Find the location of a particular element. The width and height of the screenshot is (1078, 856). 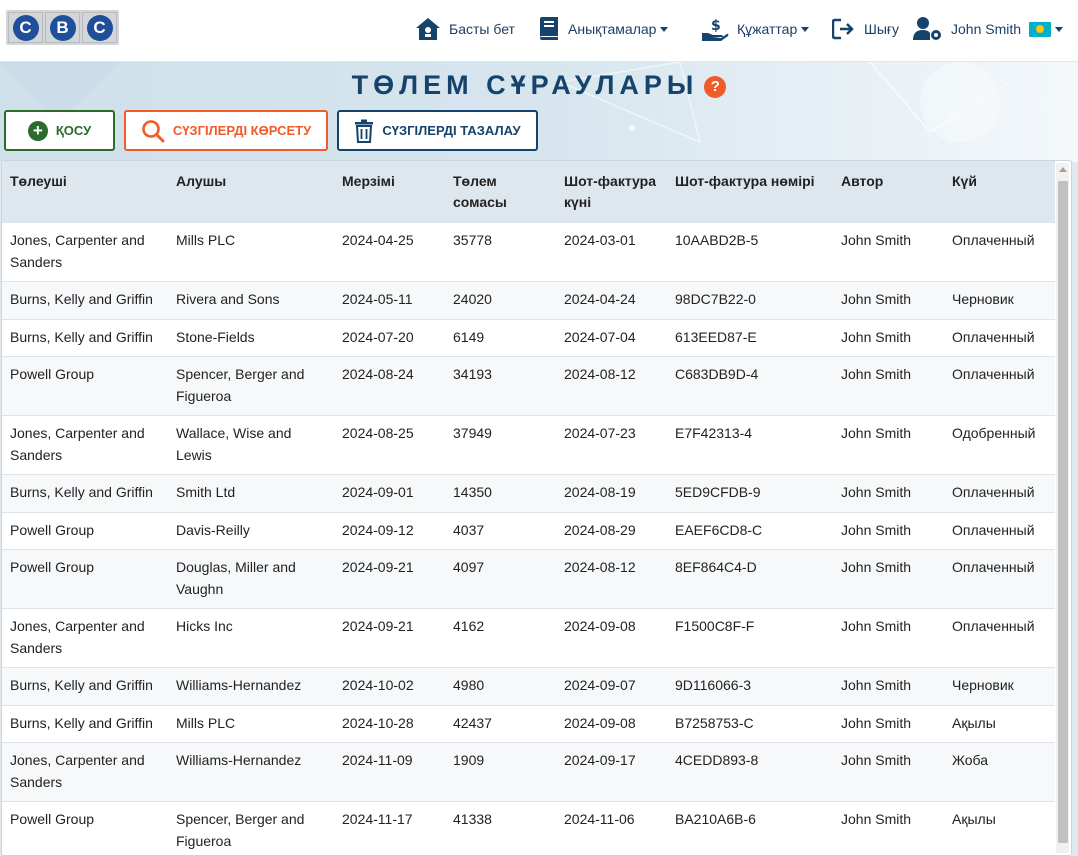

cell-invoice-date: 2024-03-01 is located at coordinates (611, 252).